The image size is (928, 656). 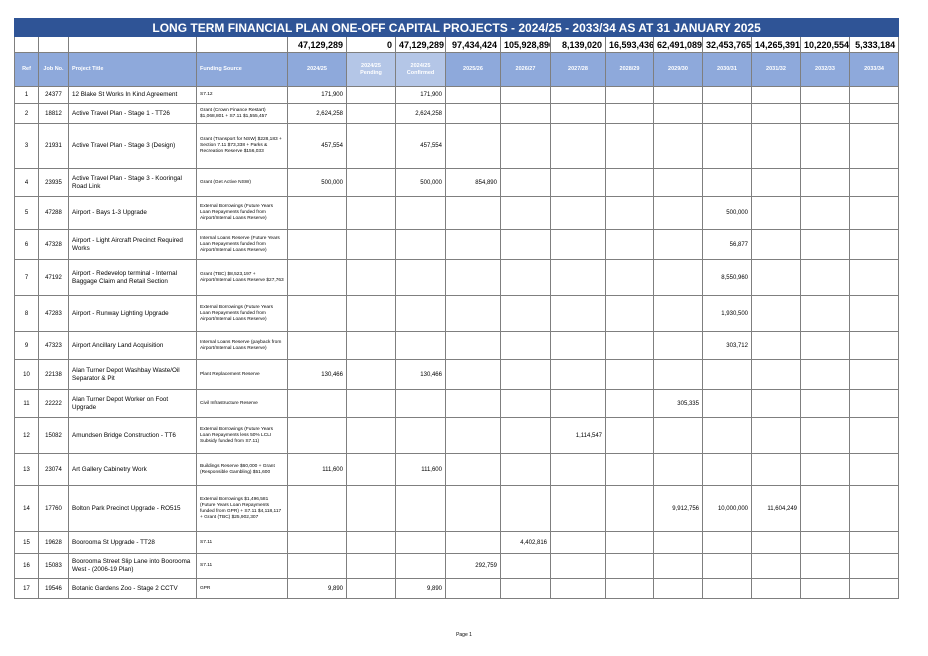 I want to click on funding-source-cell: S7.11, so click(x=242, y=542).